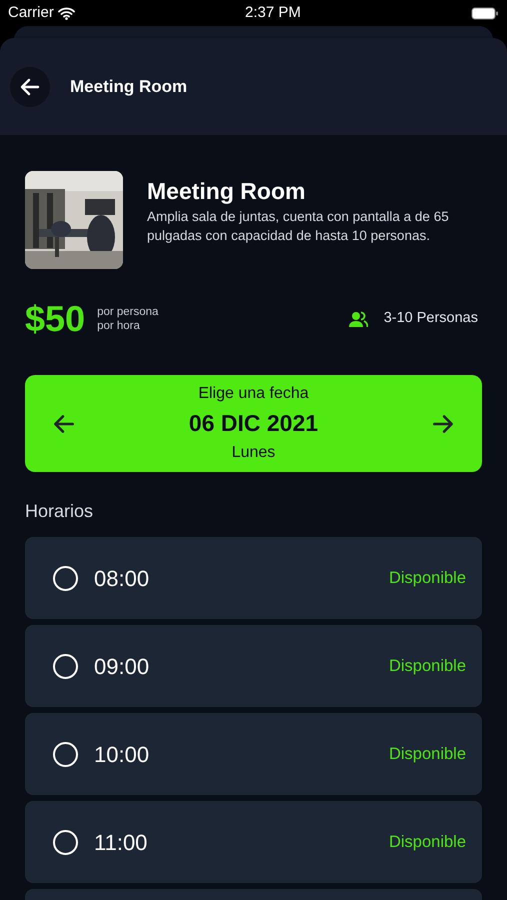  What do you see at coordinates (298, 226) in the screenshot?
I see `room-description: Amplia sala de juntas, cuenta con pantalla a de 65 pulgadas con capacidad de hasta 10 personas.` at bounding box center [298, 226].